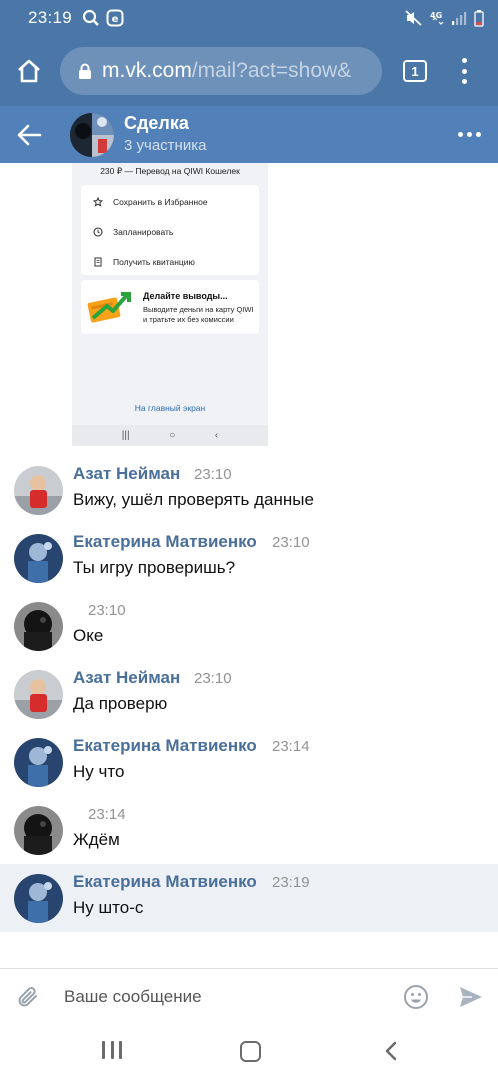 Image resolution: width=498 pixels, height=1080 pixels. I want to click on message-text: Да проверю, so click(120, 703).